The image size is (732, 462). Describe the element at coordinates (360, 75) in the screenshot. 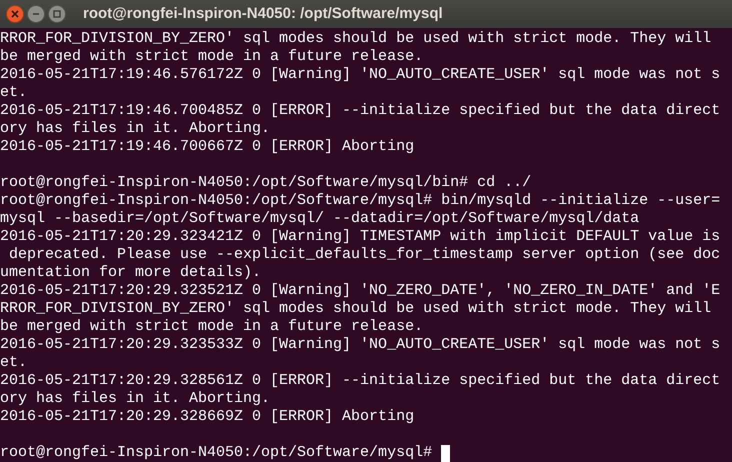

I see `terminal-line: 2016-05-21T17:19:46.576172Z 0 [Warning] 'NO_AUTO_CREATE_USER' sql mode was not s` at that location.